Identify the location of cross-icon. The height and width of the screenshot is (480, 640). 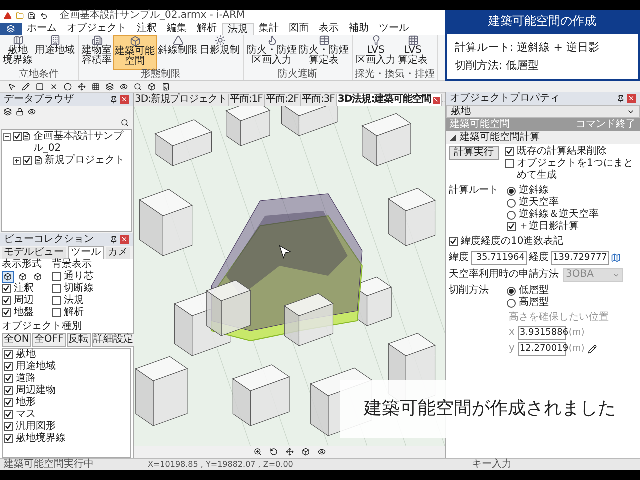
(54, 86).